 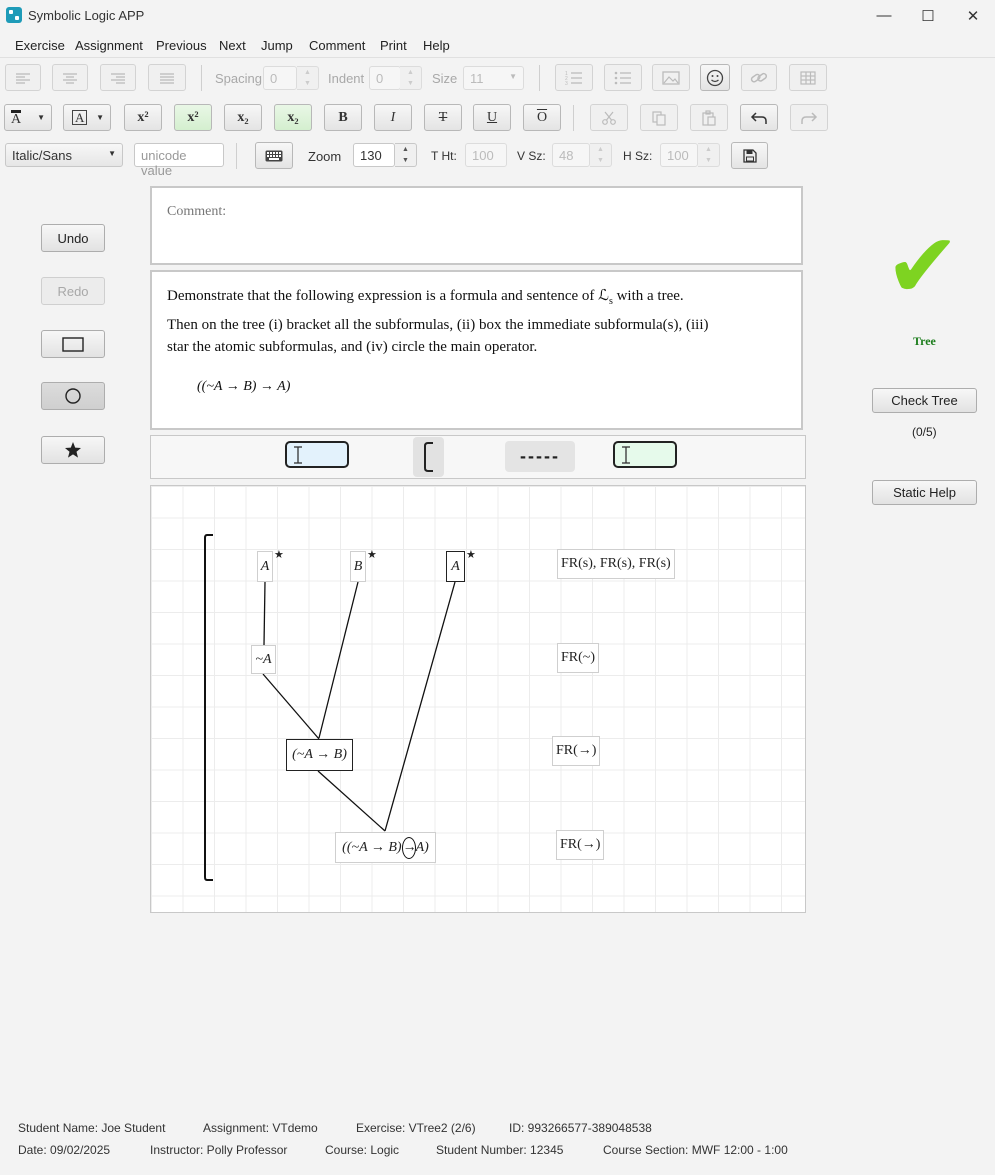 What do you see at coordinates (70, 77) in the screenshot?
I see `align-center-button` at bounding box center [70, 77].